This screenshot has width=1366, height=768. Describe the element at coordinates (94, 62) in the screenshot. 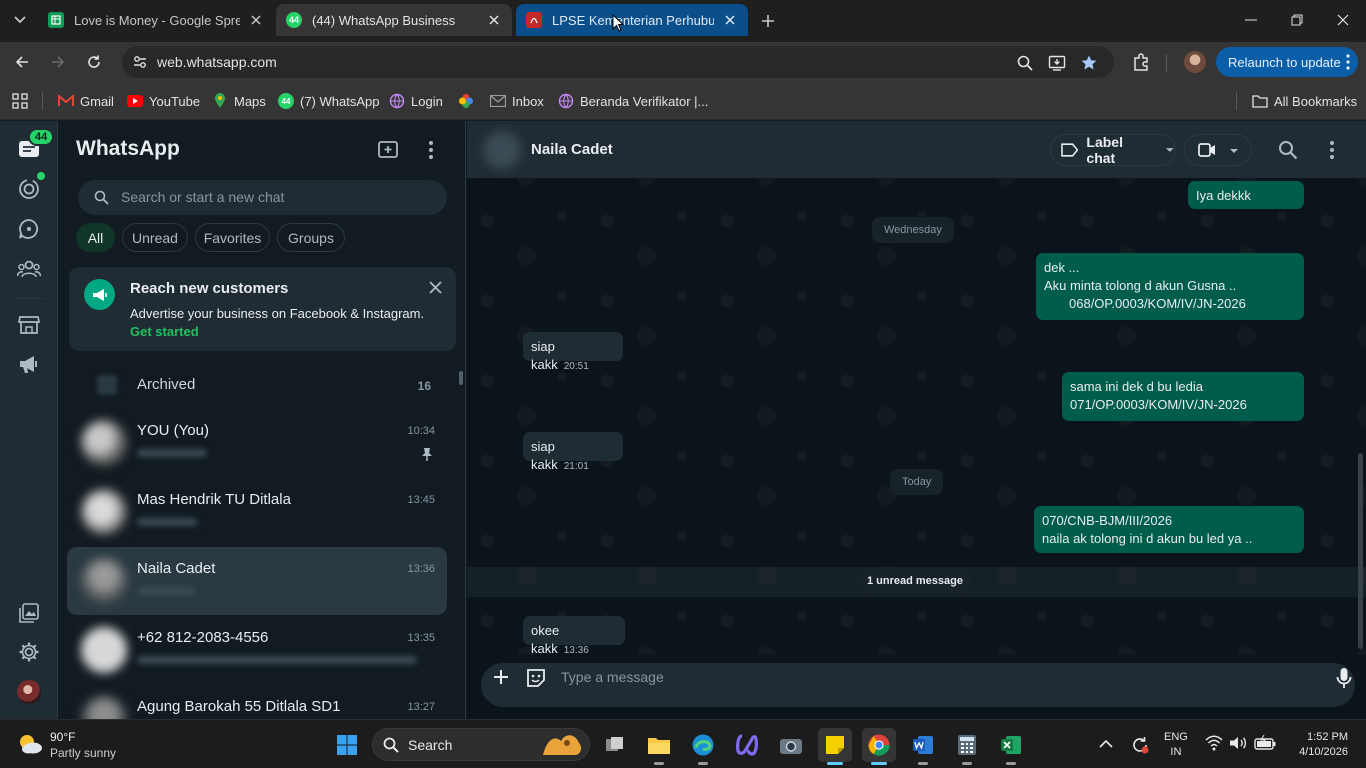

I see `reload-button` at that location.